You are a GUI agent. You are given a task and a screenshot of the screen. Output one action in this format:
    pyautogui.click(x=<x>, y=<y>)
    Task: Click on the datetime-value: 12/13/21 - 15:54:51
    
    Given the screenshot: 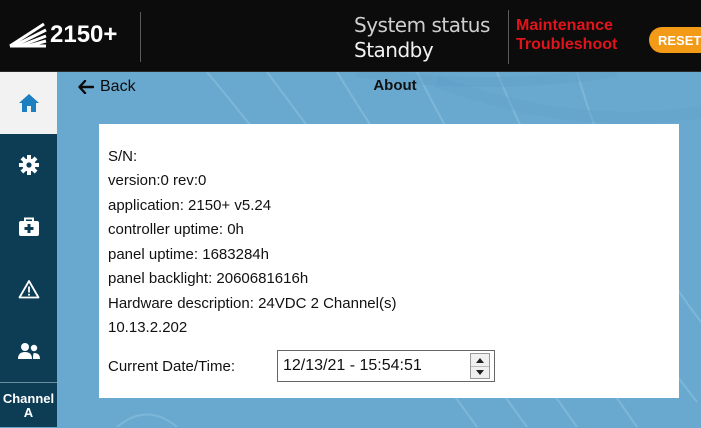 What is the action you would take?
    pyautogui.click(x=352, y=365)
    